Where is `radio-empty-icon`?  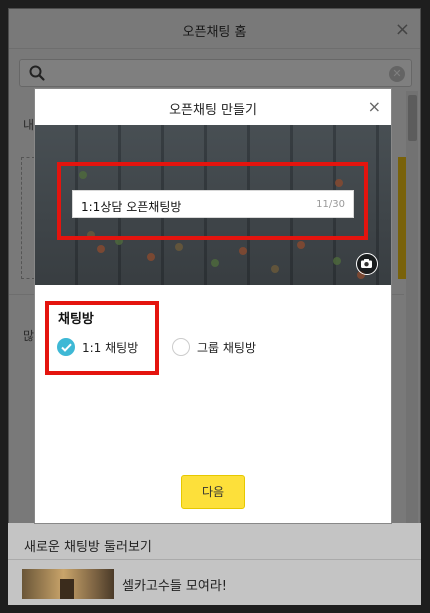 radio-empty-icon is located at coordinates (181, 347).